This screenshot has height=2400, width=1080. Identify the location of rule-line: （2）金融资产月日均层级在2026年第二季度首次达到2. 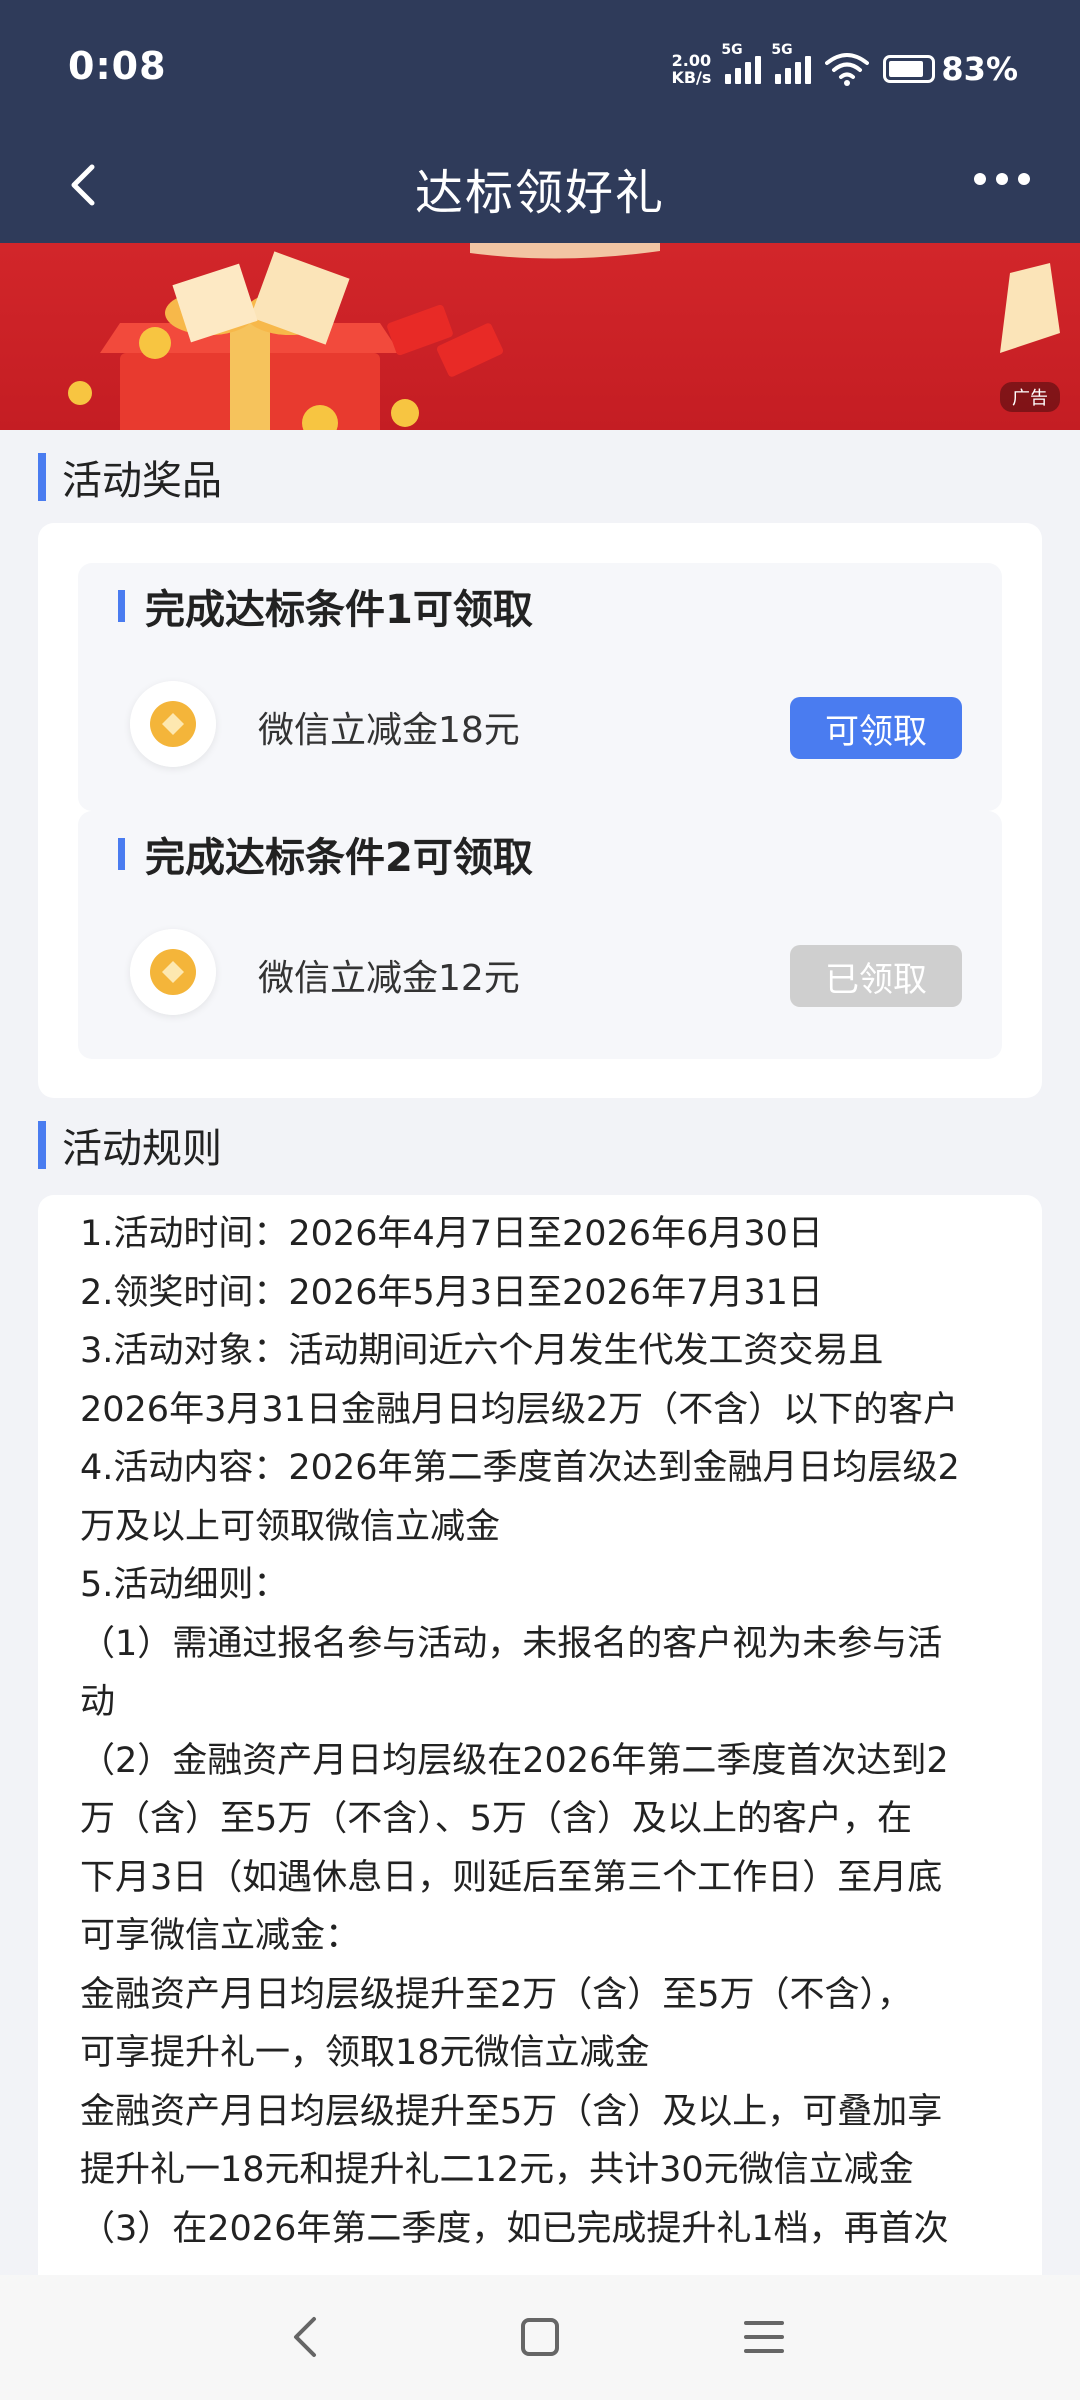
(514, 1760).